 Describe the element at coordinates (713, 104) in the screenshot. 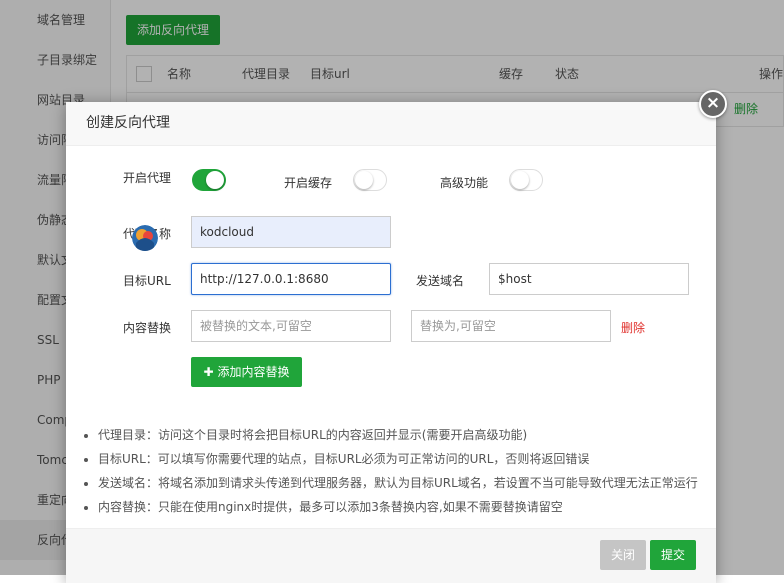

I see `close-icon: ×` at that location.